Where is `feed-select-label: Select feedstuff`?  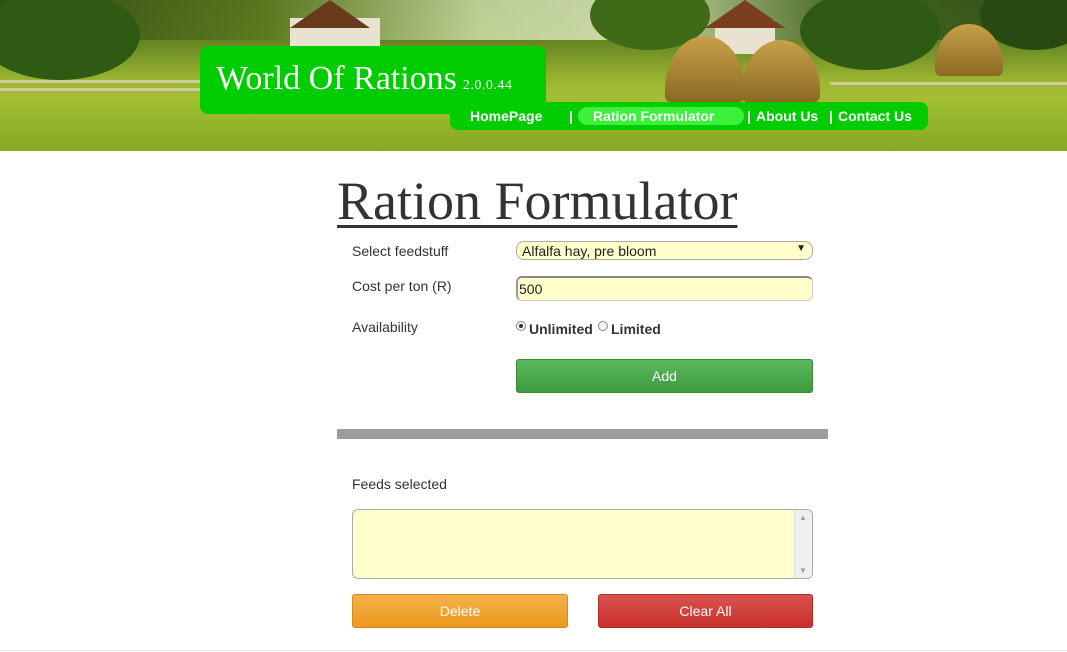
feed-select-label: Select feedstuff is located at coordinates (400, 251).